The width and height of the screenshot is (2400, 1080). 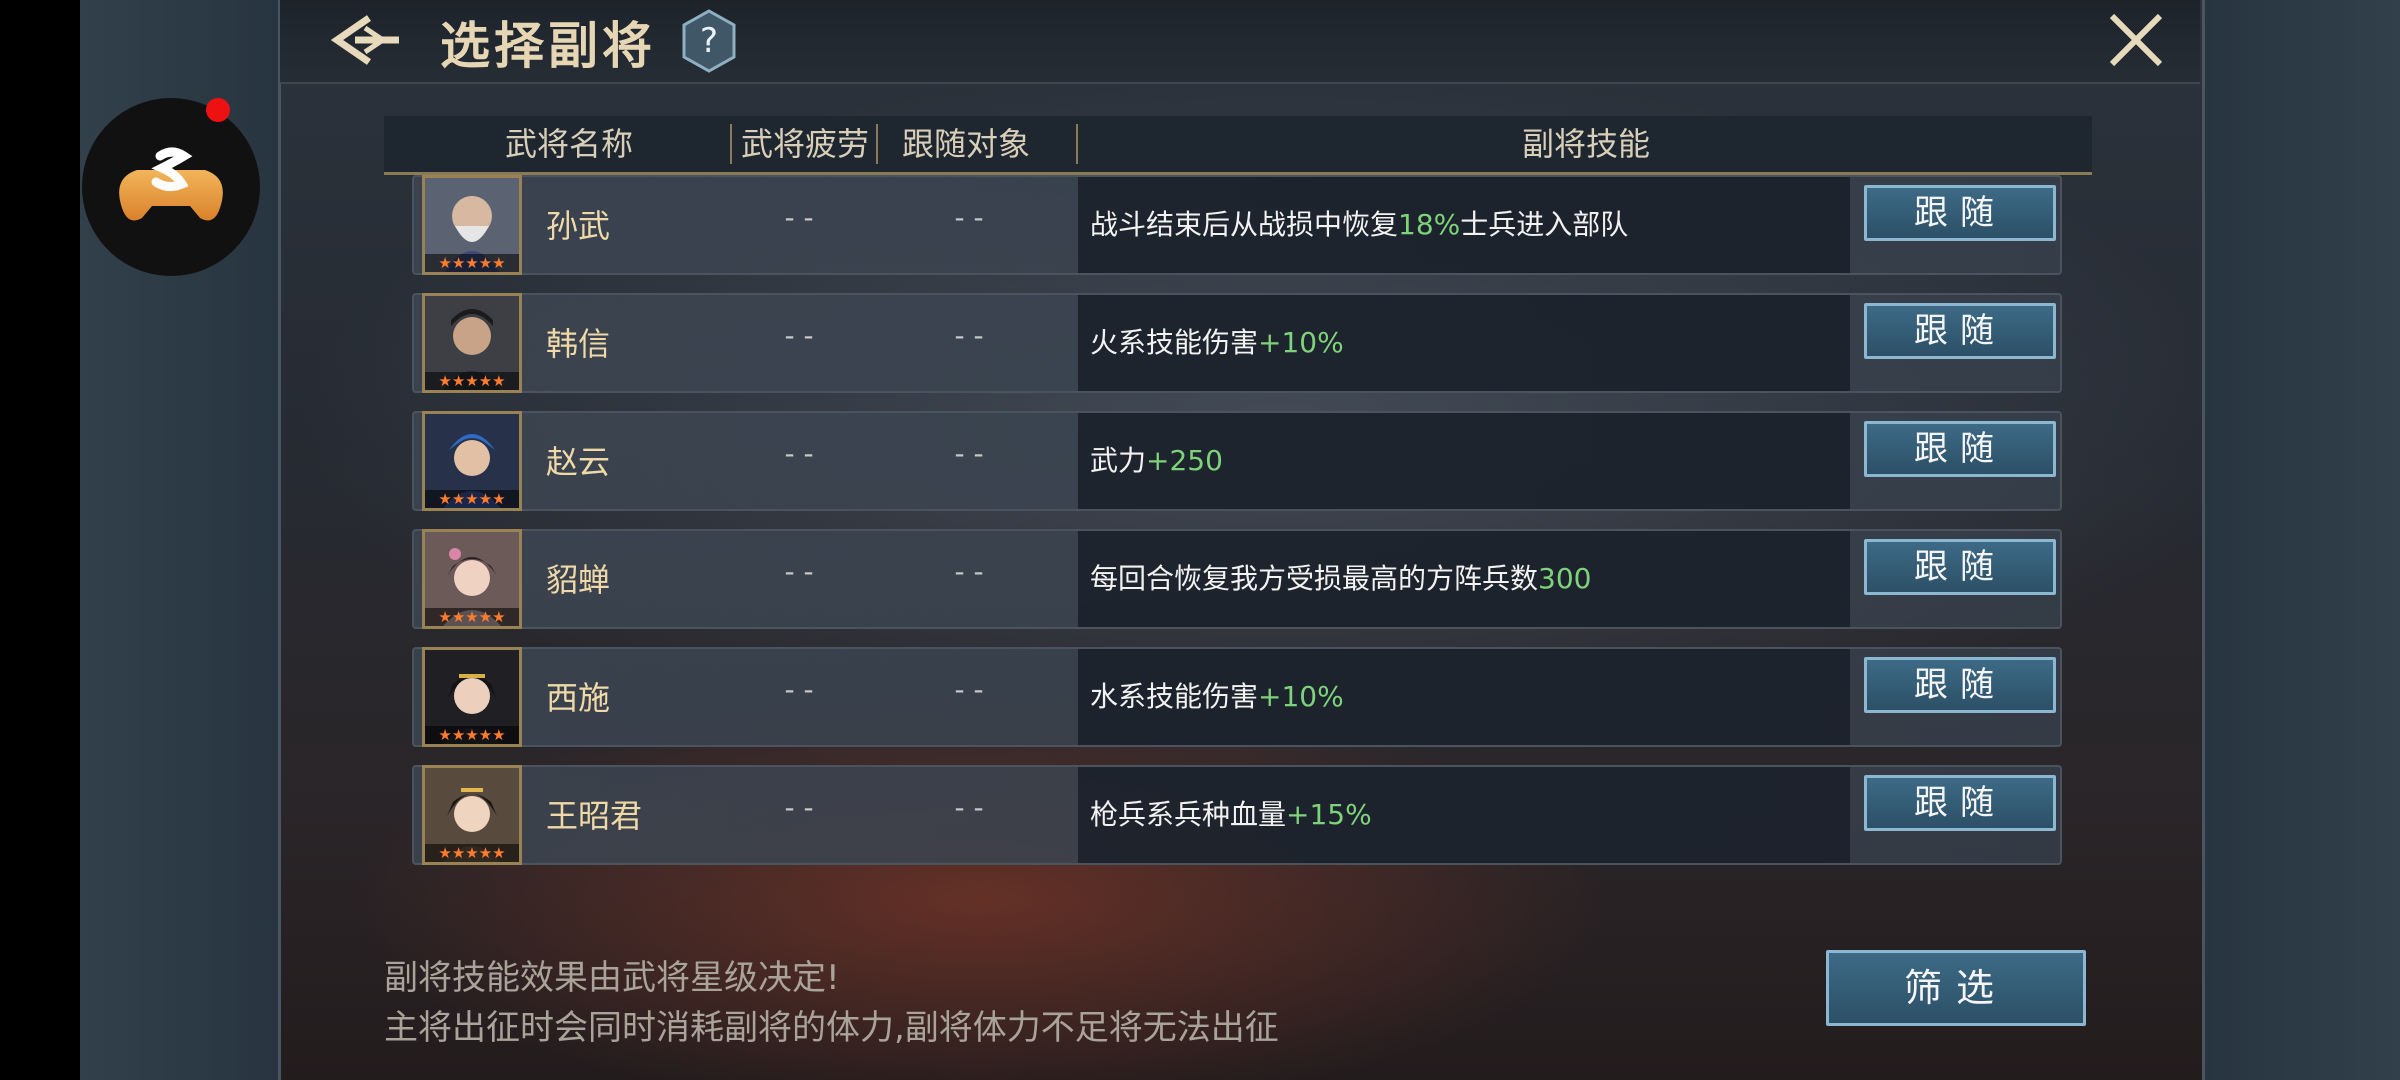 I want to click on close-button, so click(x=2136, y=40).